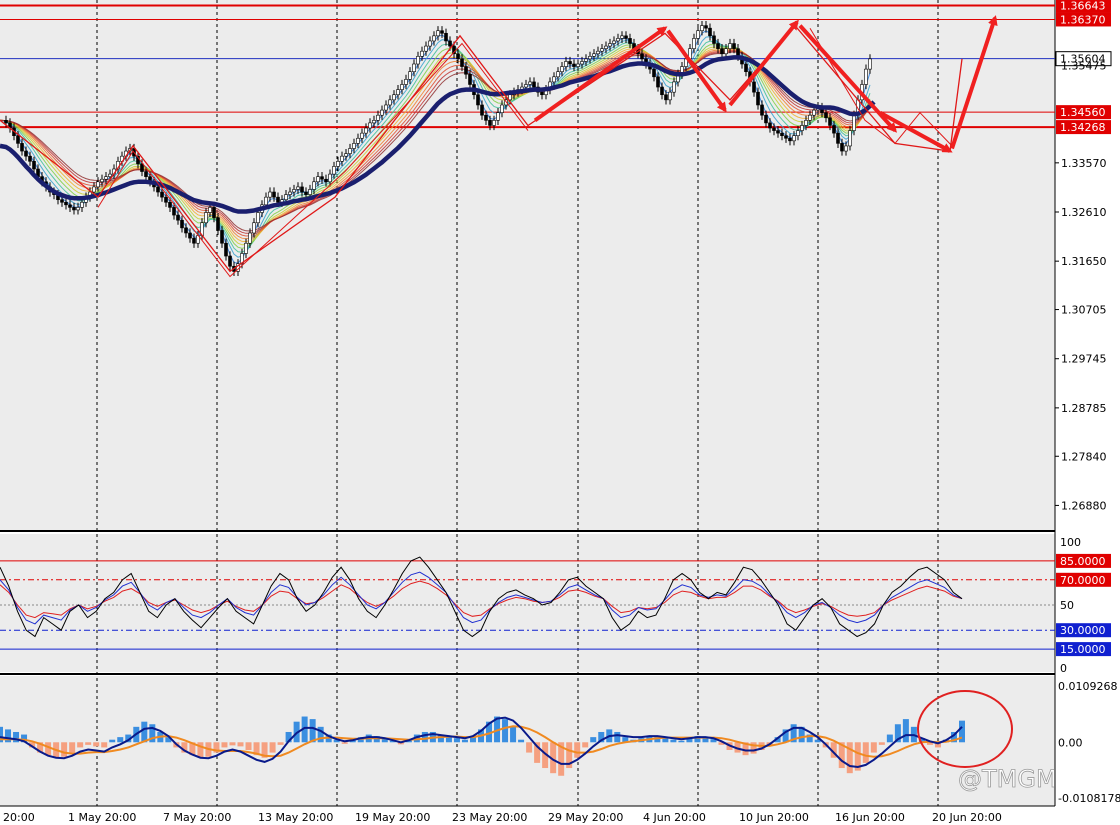 Image resolution: width=1120 pixels, height=825 pixels. Describe the element at coordinates (1083, 630) in the screenshot. I see `rsi-level-label: 30.0000` at that location.